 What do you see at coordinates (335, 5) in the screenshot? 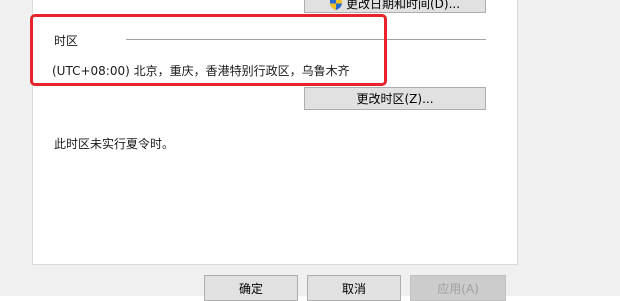
I see `uac-shield-icon` at bounding box center [335, 5].